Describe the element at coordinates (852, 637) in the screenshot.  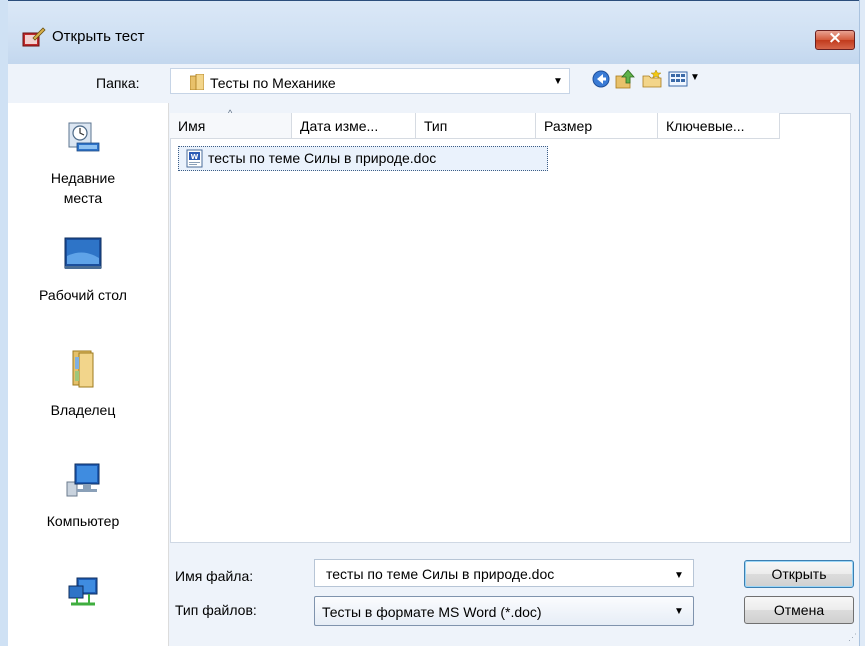
I see `resize-grip-icon: ⋰` at that location.